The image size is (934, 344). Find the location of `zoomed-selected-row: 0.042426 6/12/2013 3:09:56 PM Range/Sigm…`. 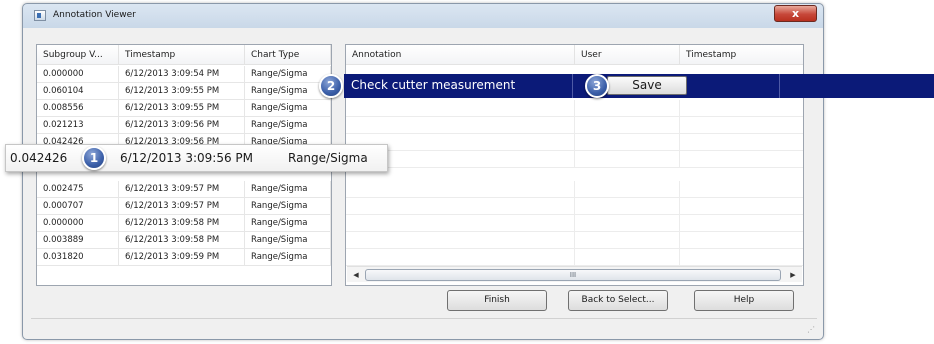

zoomed-selected-row: 0.042426 6/12/2013 3:09:56 PM Range/Sigm… is located at coordinates (196, 158).